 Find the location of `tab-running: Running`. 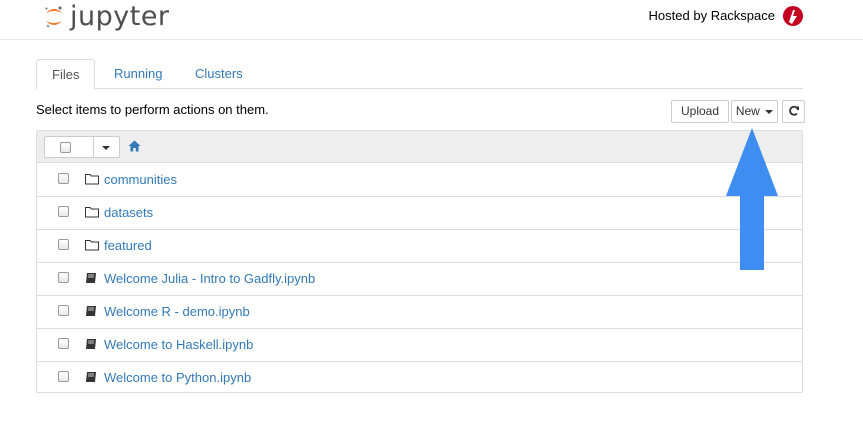

tab-running: Running is located at coordinates (138, 73).